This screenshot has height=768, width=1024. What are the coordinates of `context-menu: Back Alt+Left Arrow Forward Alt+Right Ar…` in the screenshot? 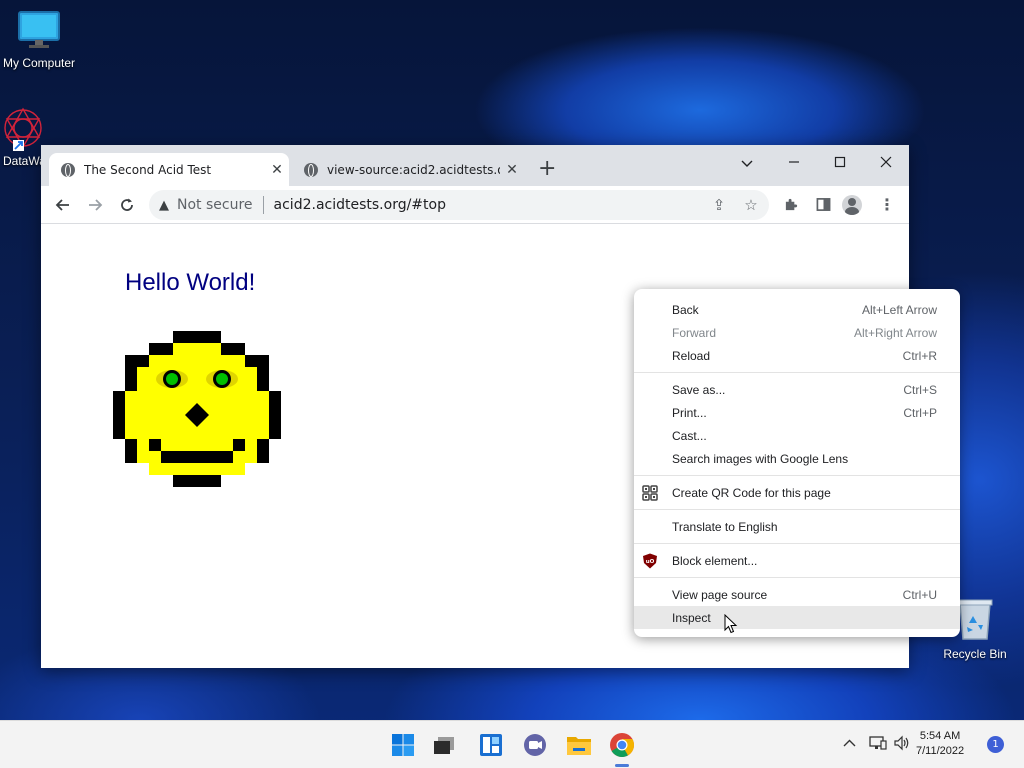 It's located at (797, 463).